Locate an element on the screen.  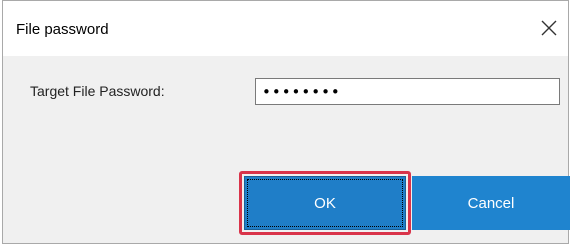
close-icon is located at coordinates (549, 28).